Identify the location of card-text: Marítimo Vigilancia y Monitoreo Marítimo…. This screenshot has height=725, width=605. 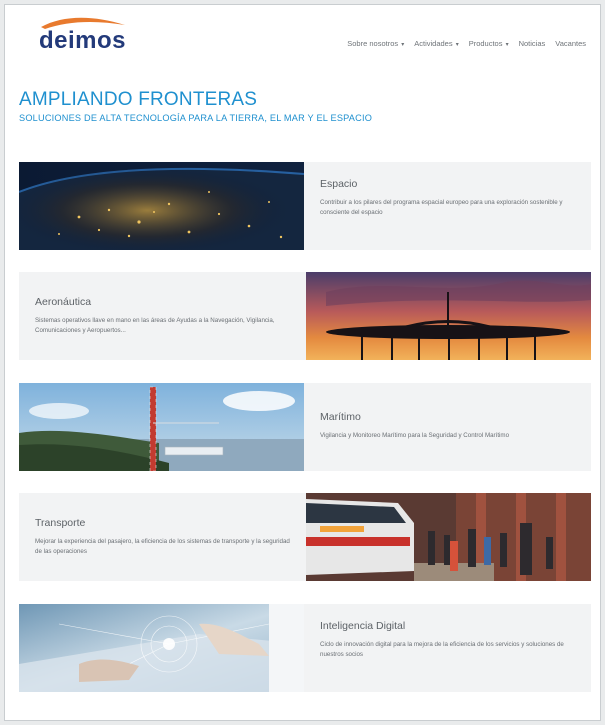
(447, 427).